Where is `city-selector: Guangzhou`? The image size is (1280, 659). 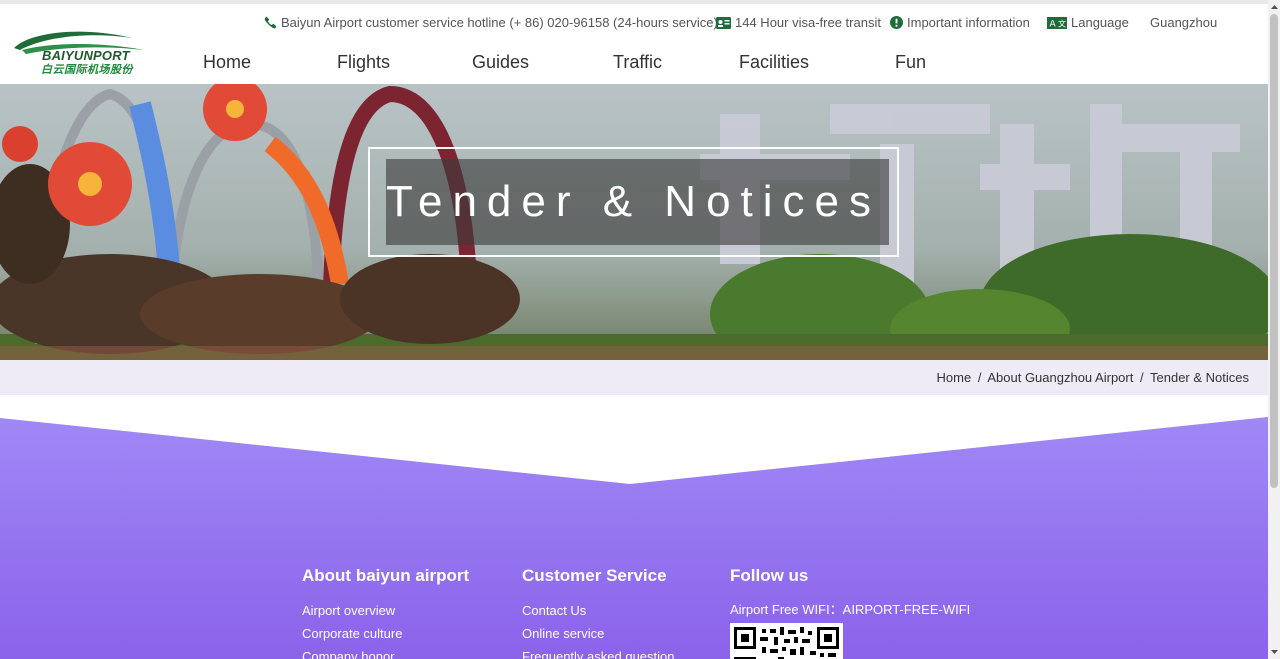 city-selector: Guangzhou is located at coordinates (1183, 22).